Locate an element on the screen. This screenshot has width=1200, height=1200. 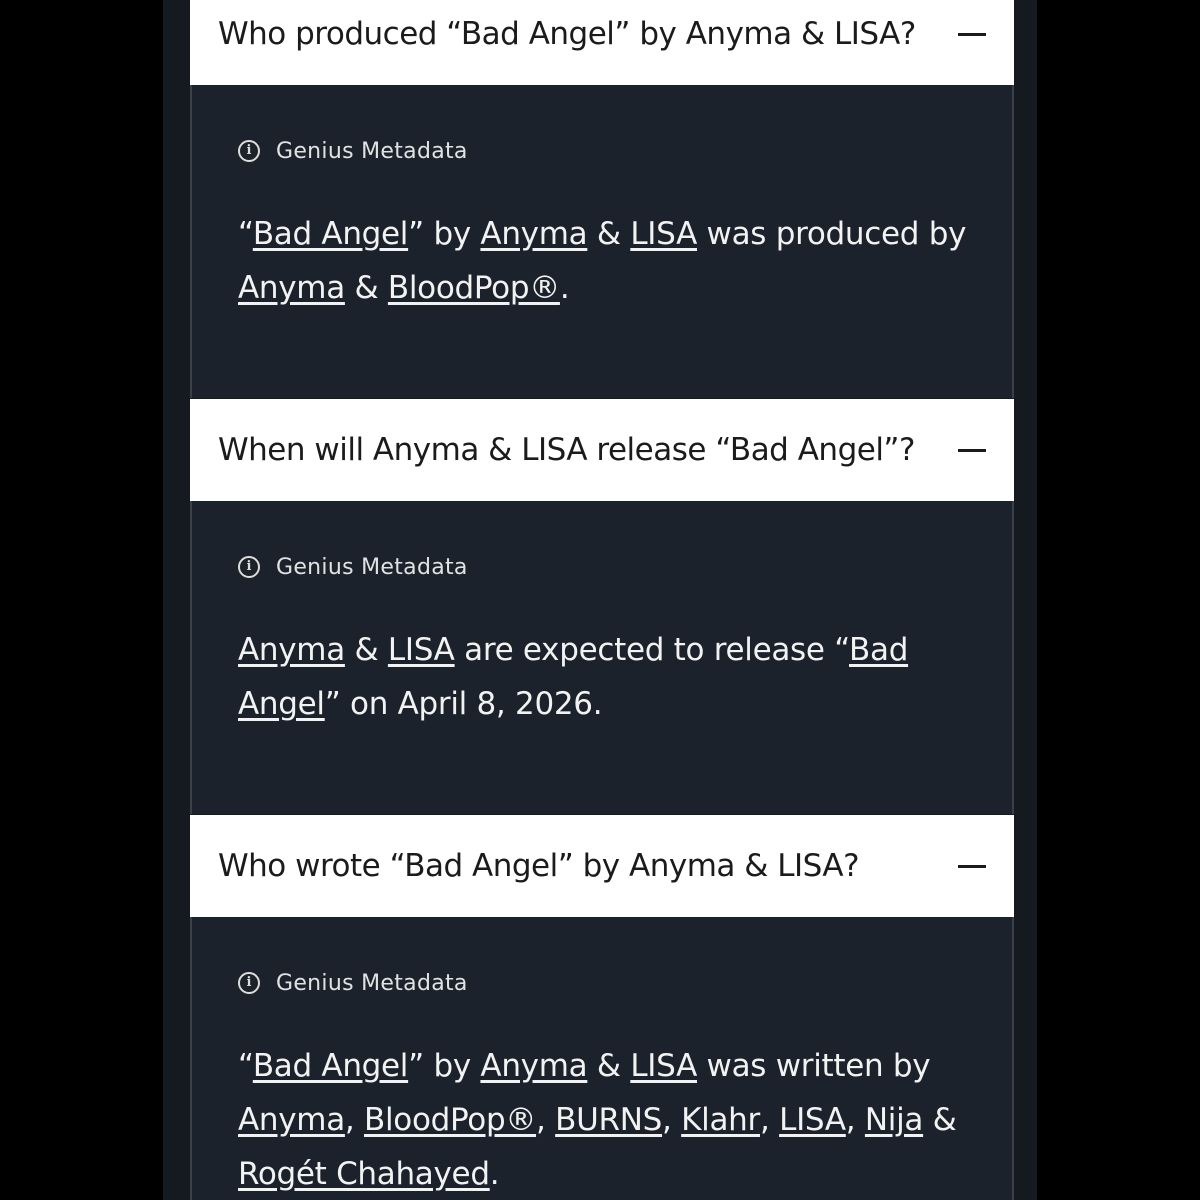
faq-question-header: Who wrote “Bad Angel” by Anyma & LISA? is located at coordinates (602, 866).